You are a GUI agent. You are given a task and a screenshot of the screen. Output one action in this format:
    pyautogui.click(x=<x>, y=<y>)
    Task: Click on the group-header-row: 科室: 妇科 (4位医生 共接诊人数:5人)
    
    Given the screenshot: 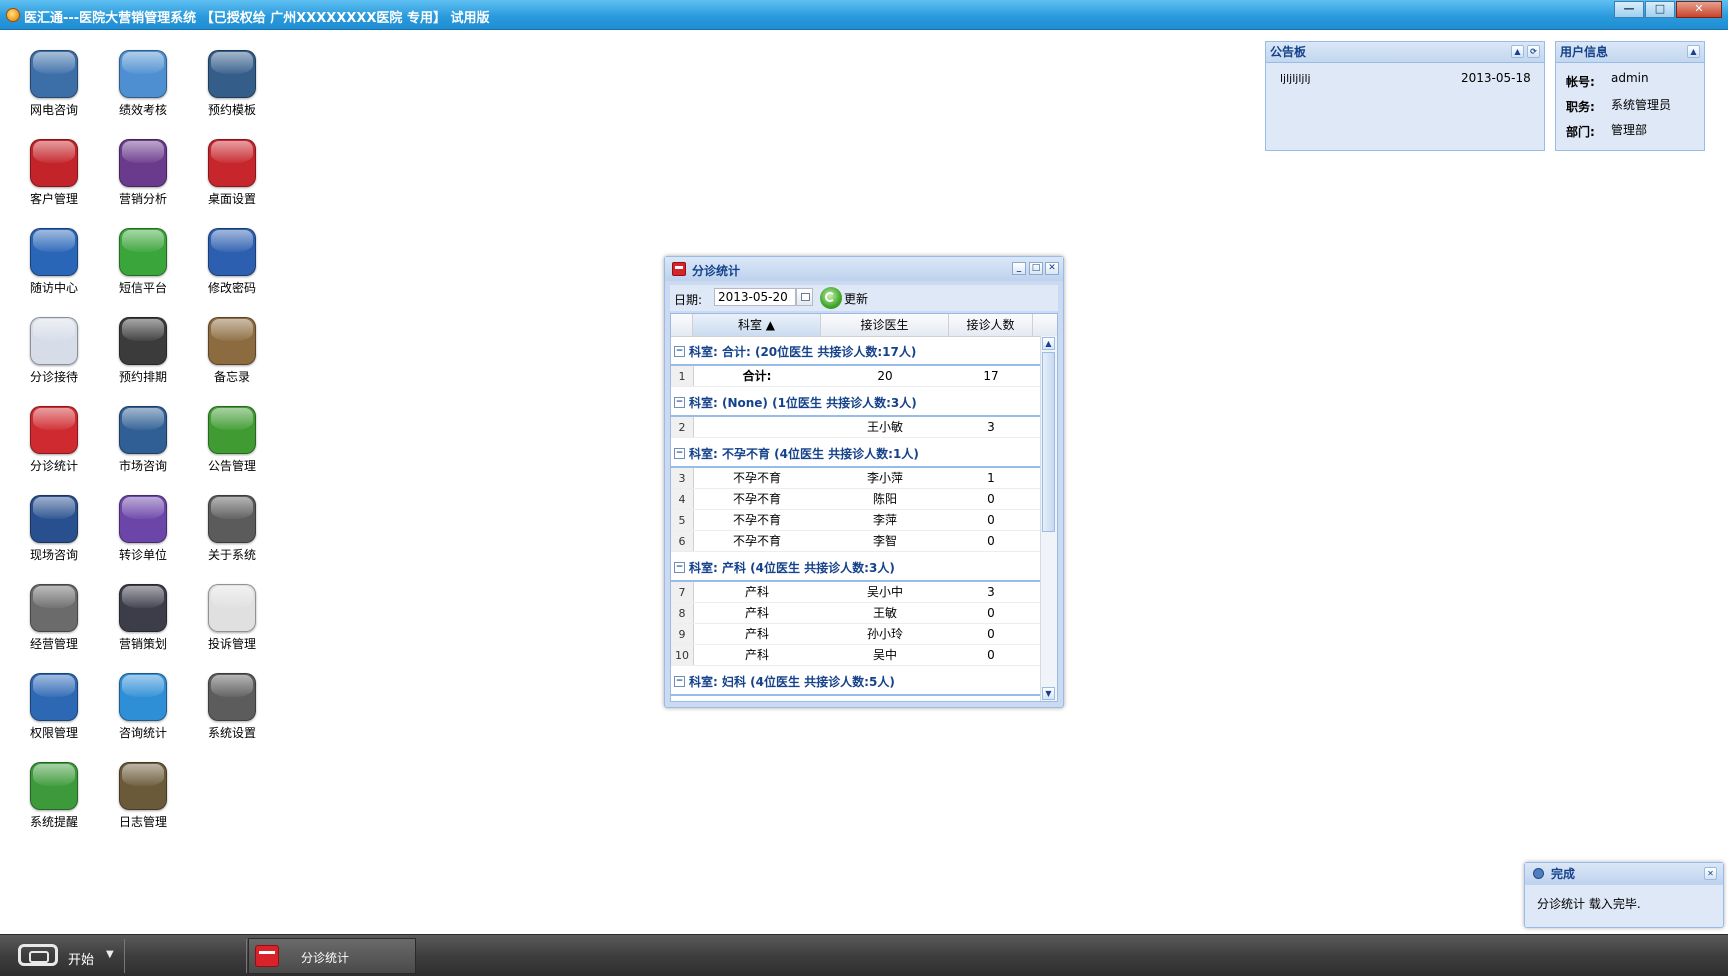 What is the action you would take?
    pyautogui.click(x=856, y=683)
    